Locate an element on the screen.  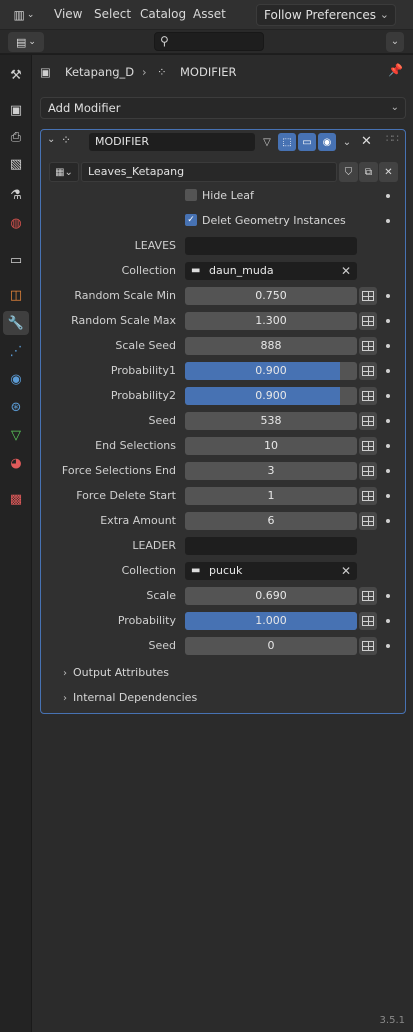
edit-mode-icon: ⬚ is located at coordinates (287, 142).